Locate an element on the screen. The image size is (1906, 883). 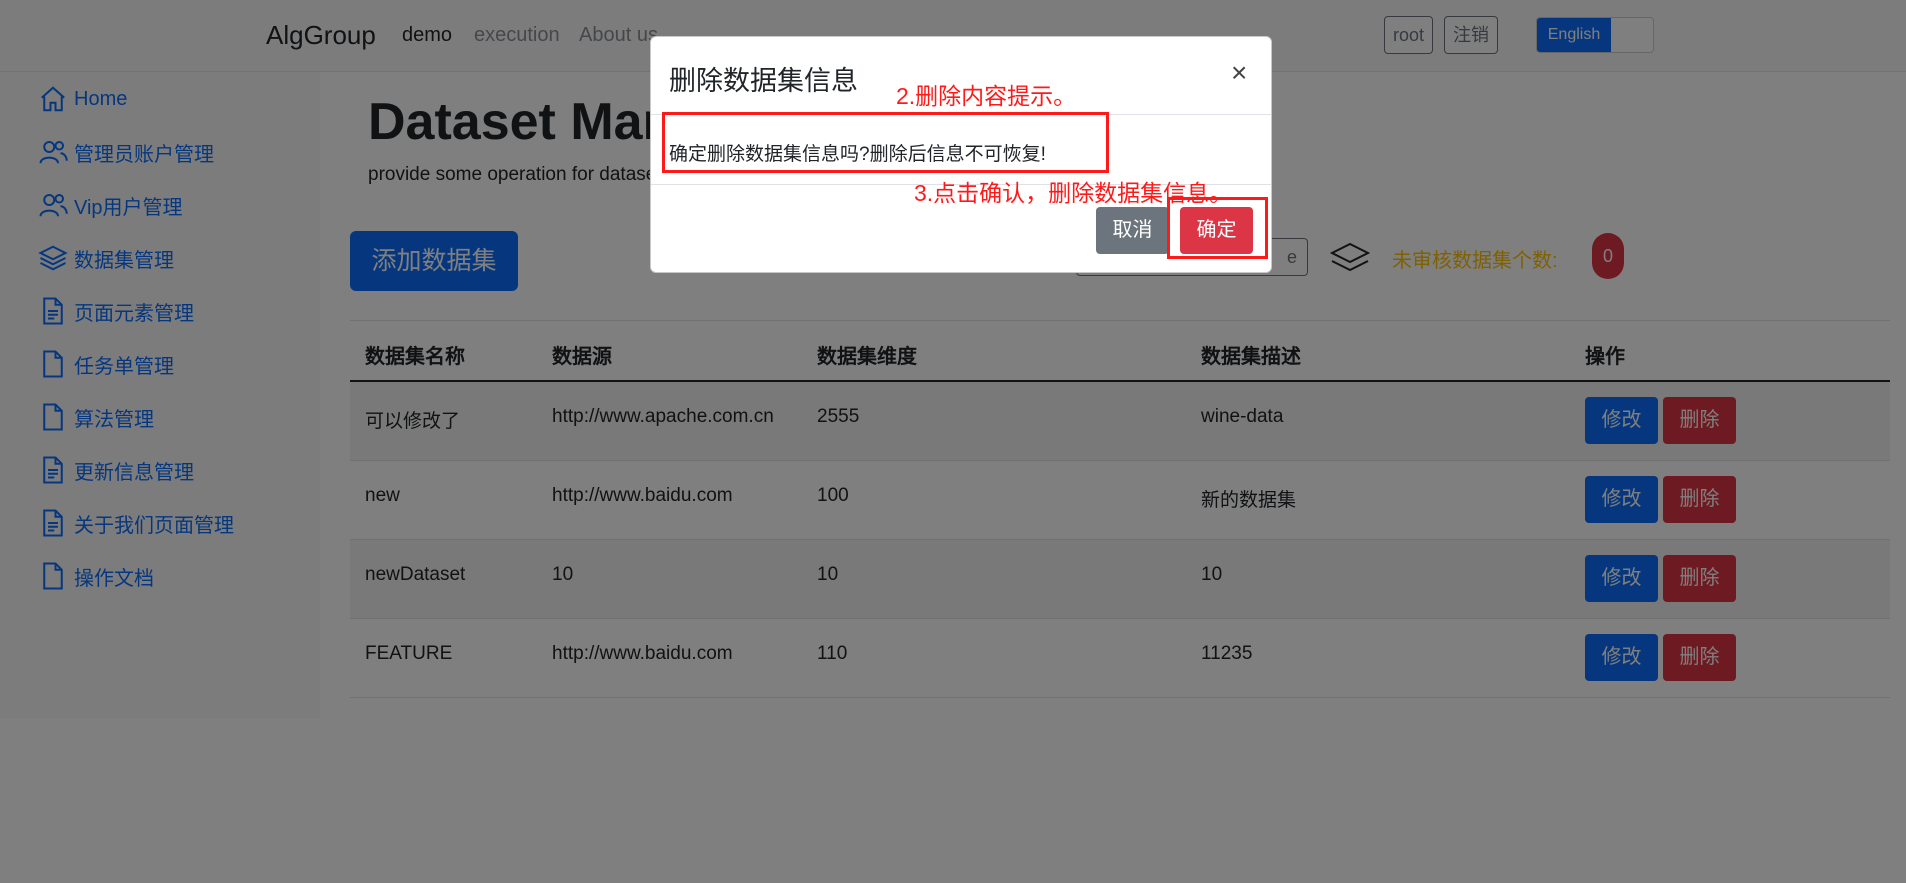
close-icon: × is located at coordinates (1239, 73).